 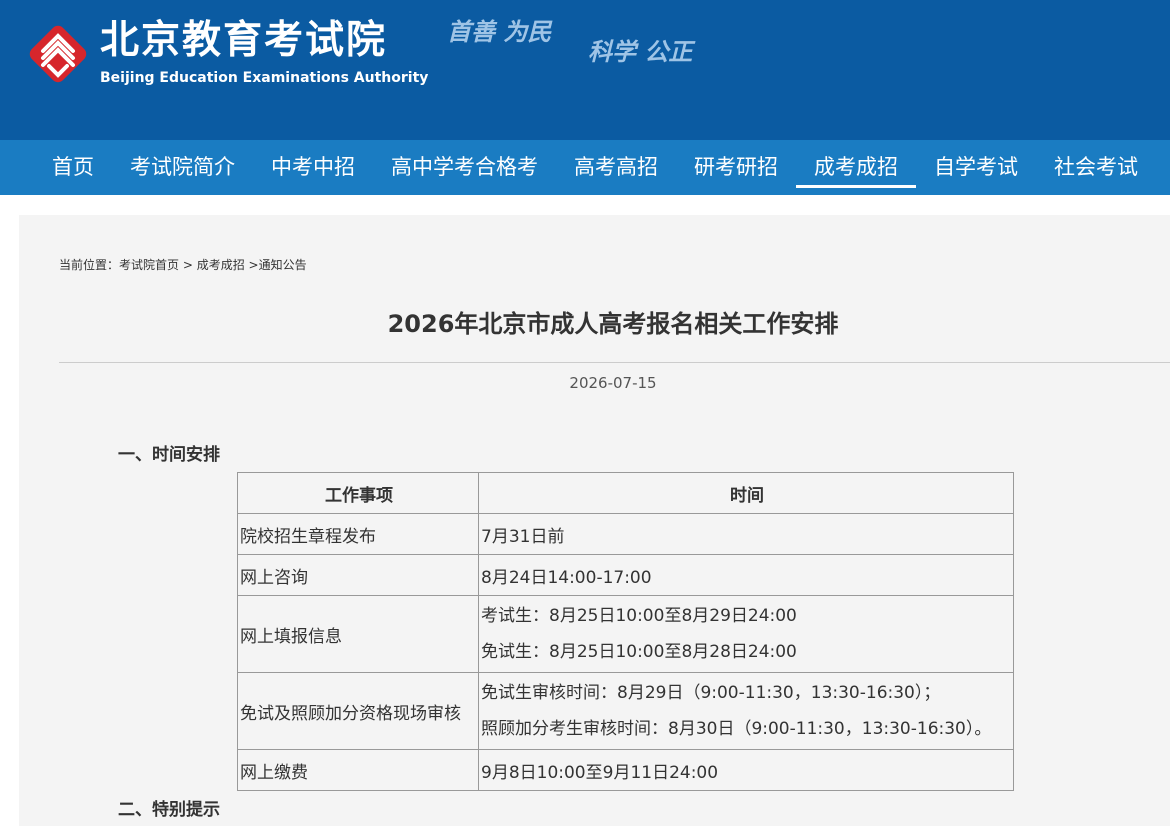 I want to click on motto-line-2: 科学 公正, so click(x=640, y=51).